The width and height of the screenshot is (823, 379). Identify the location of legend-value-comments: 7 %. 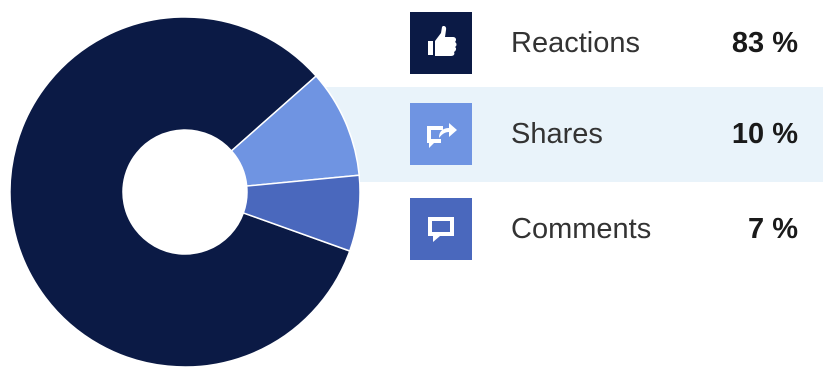
(773, 229).